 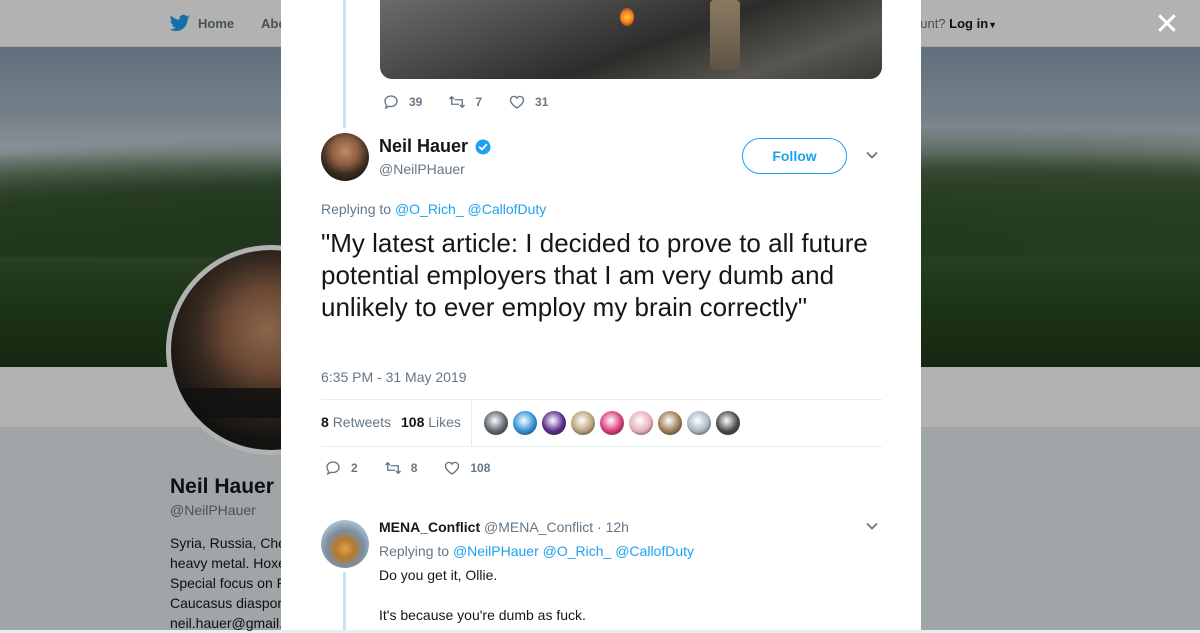 What do you see at coordinates (613, 527) in the screenshot?
I see `reply-time: · 12h` at bounding box center [613, 527].